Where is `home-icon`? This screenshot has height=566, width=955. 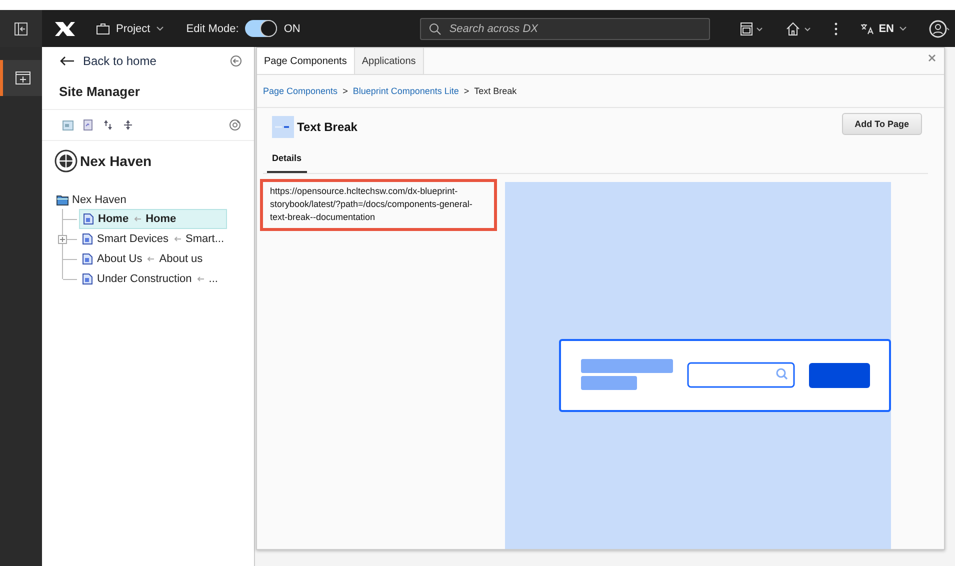
home-icon is located at coordinates (799, 29).